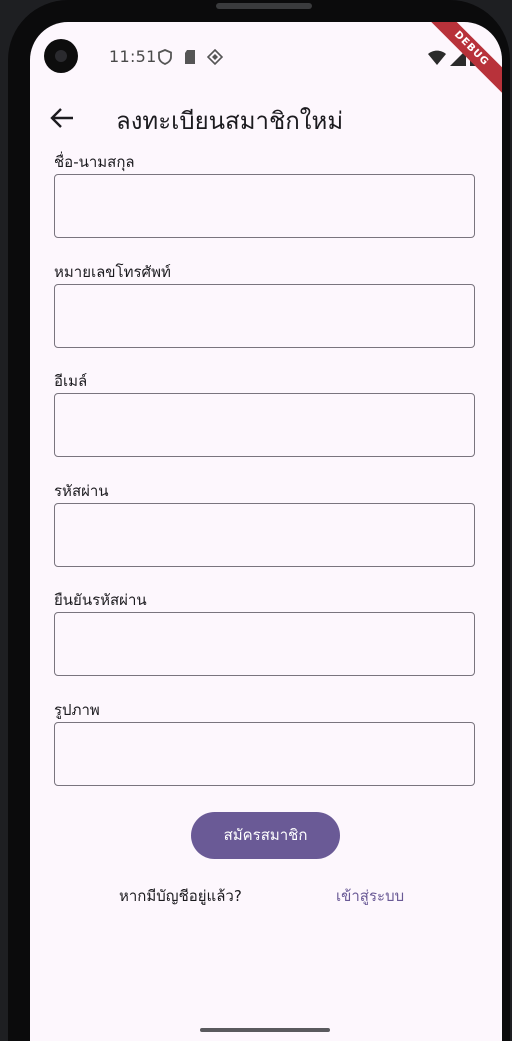  What do you see at coordinates (180, 896) in the screenshot?
I see `have-account-text: หากมีบัญชีอยู่แล้ว?` at bounding box center [180, 896].